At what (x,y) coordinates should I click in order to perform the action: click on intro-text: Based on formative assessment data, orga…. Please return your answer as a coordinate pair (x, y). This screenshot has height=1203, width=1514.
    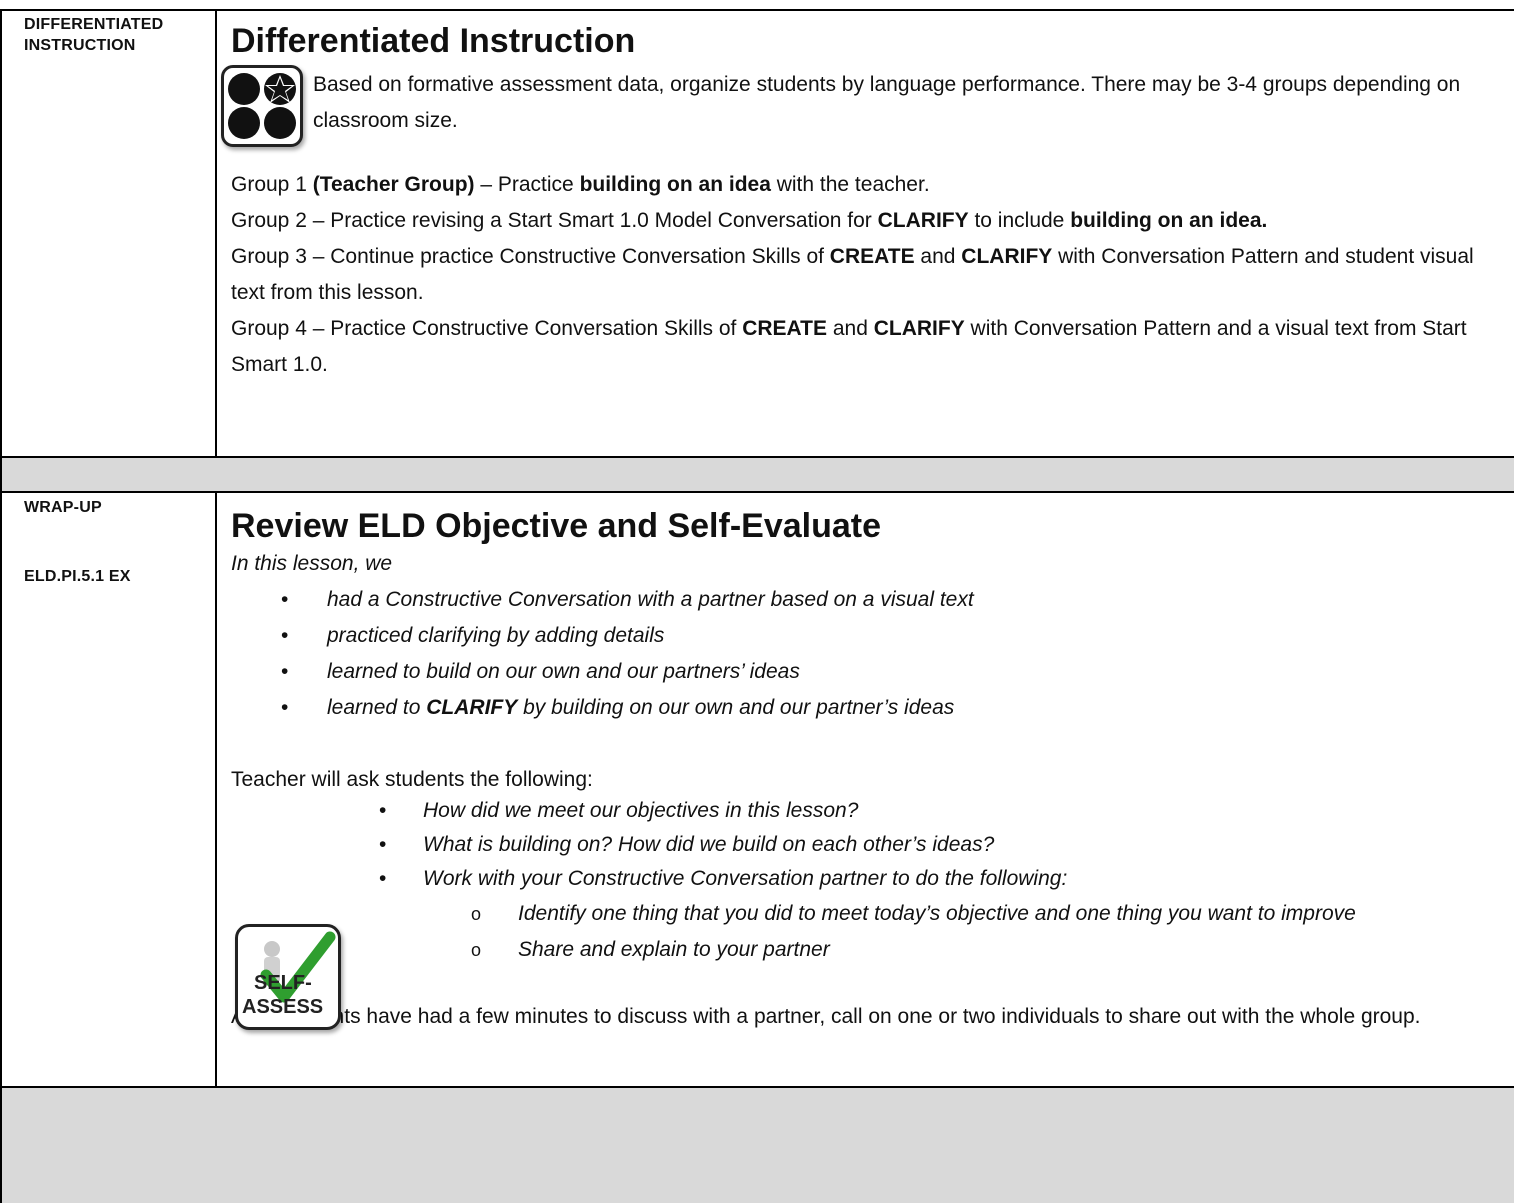
    Looking at the image, I should click on (887, 102).